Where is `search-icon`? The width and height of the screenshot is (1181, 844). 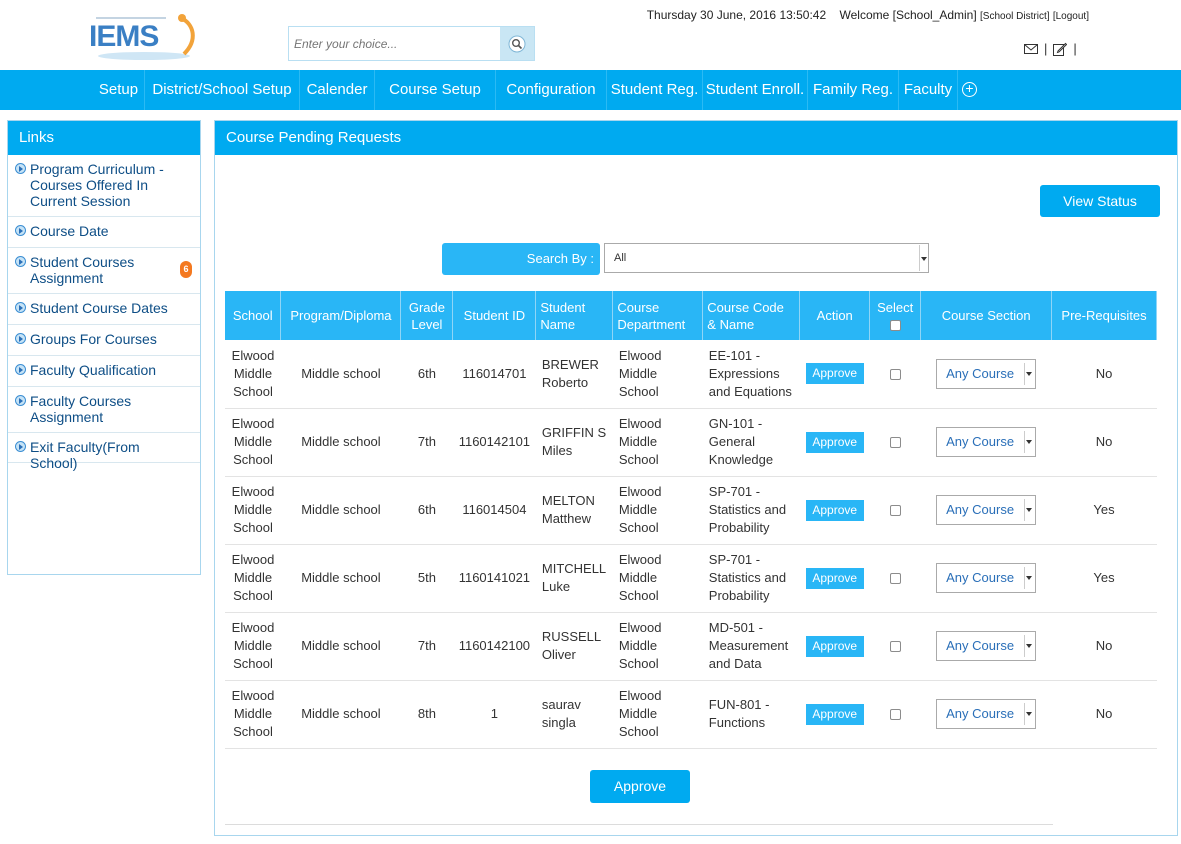
search-icon is located at coordinates (517, 43).